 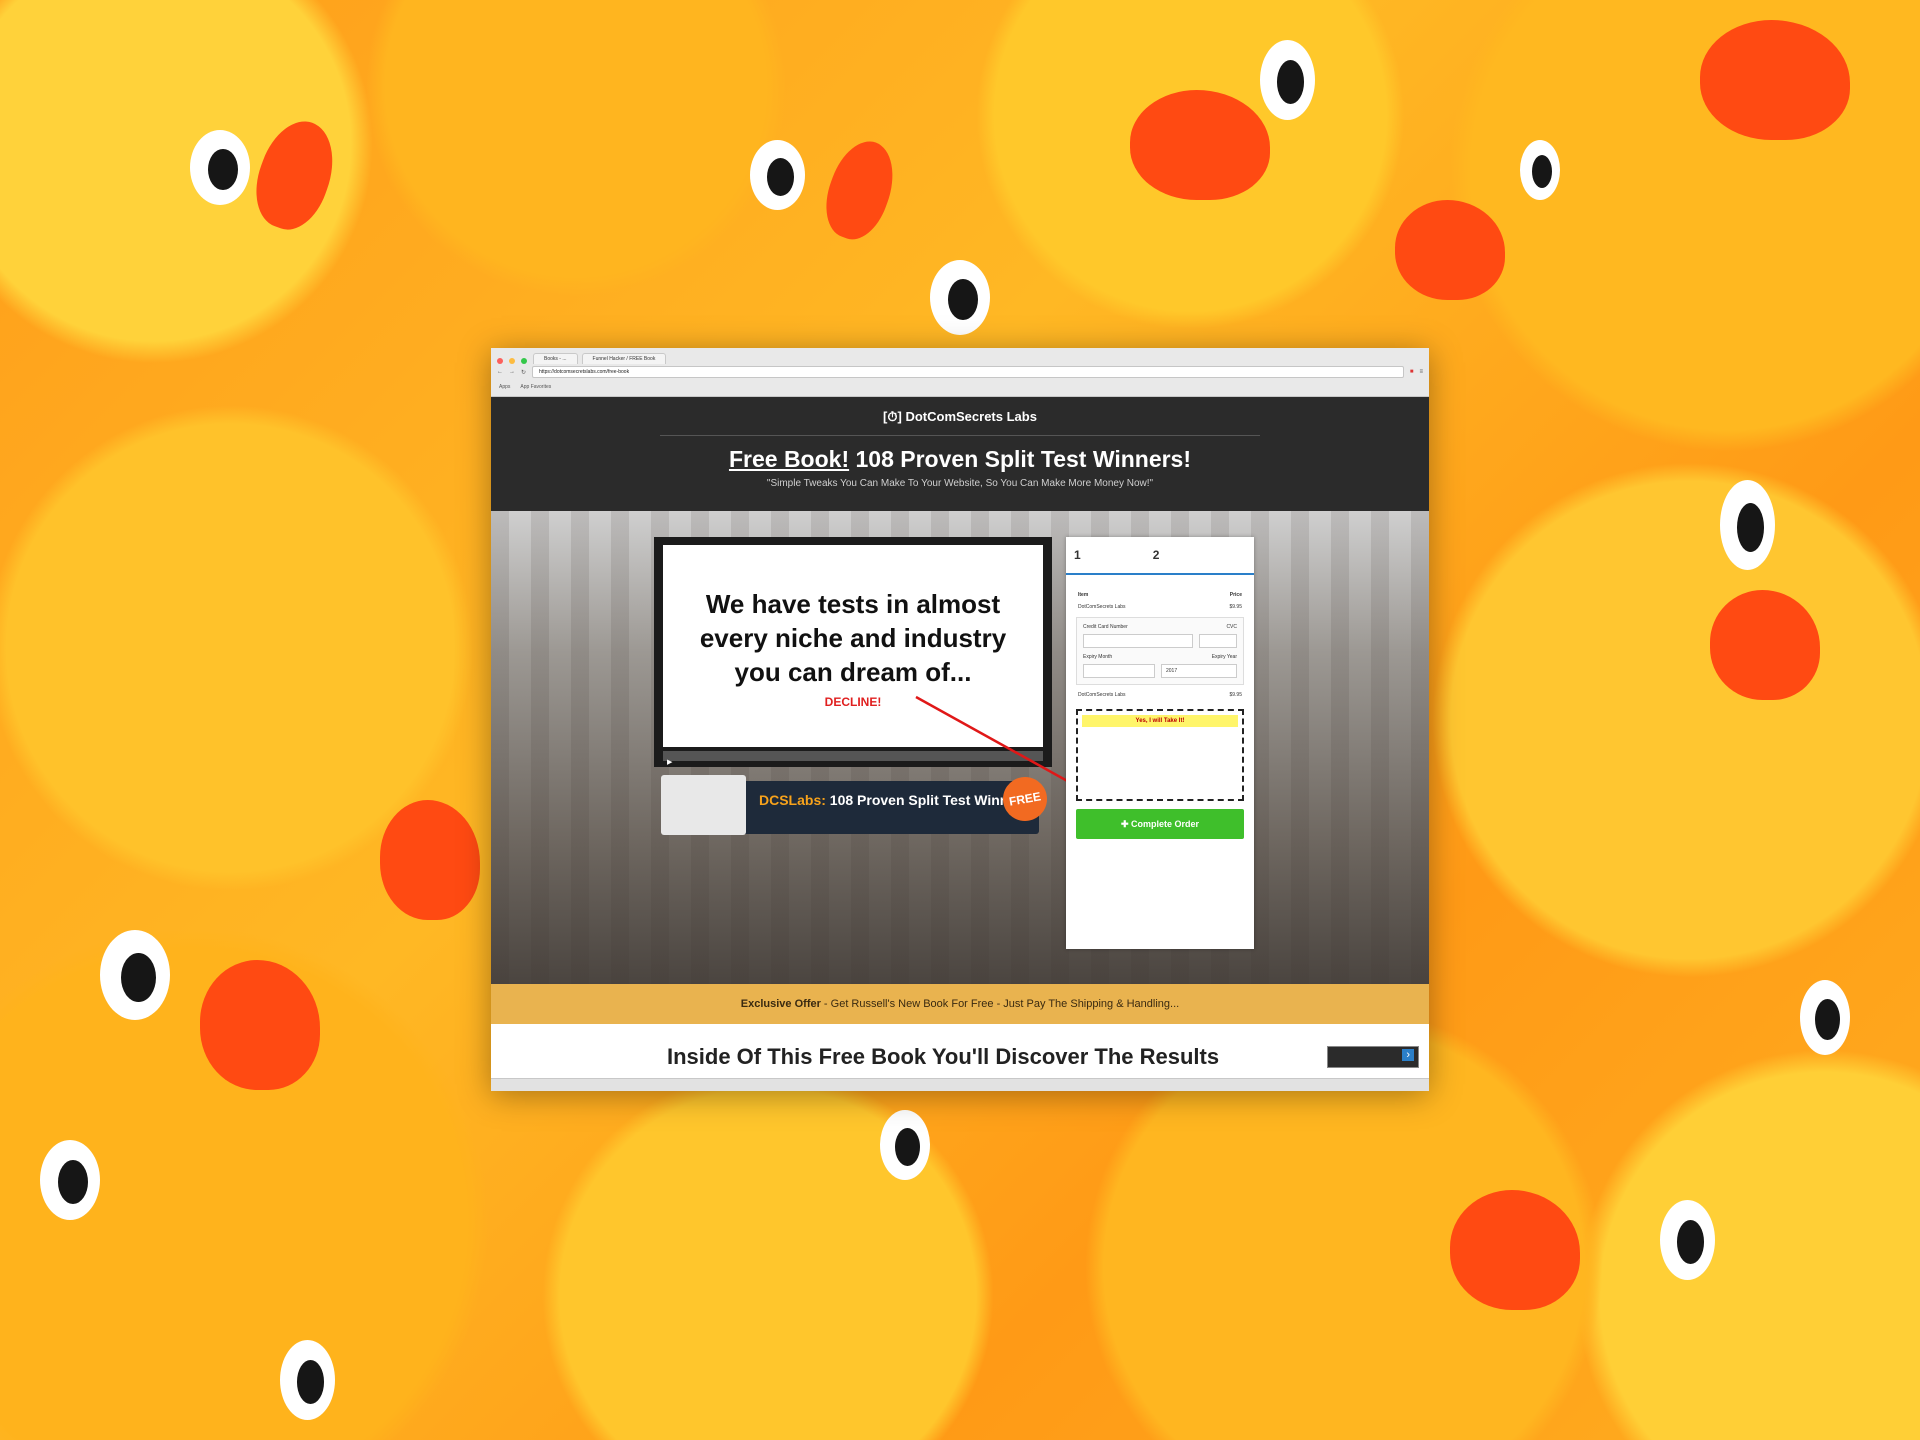 What do you see at coordinates (1160, 595) in the screenshot?
I see `item-header: Item Price` at bounding box center [1160, 595].